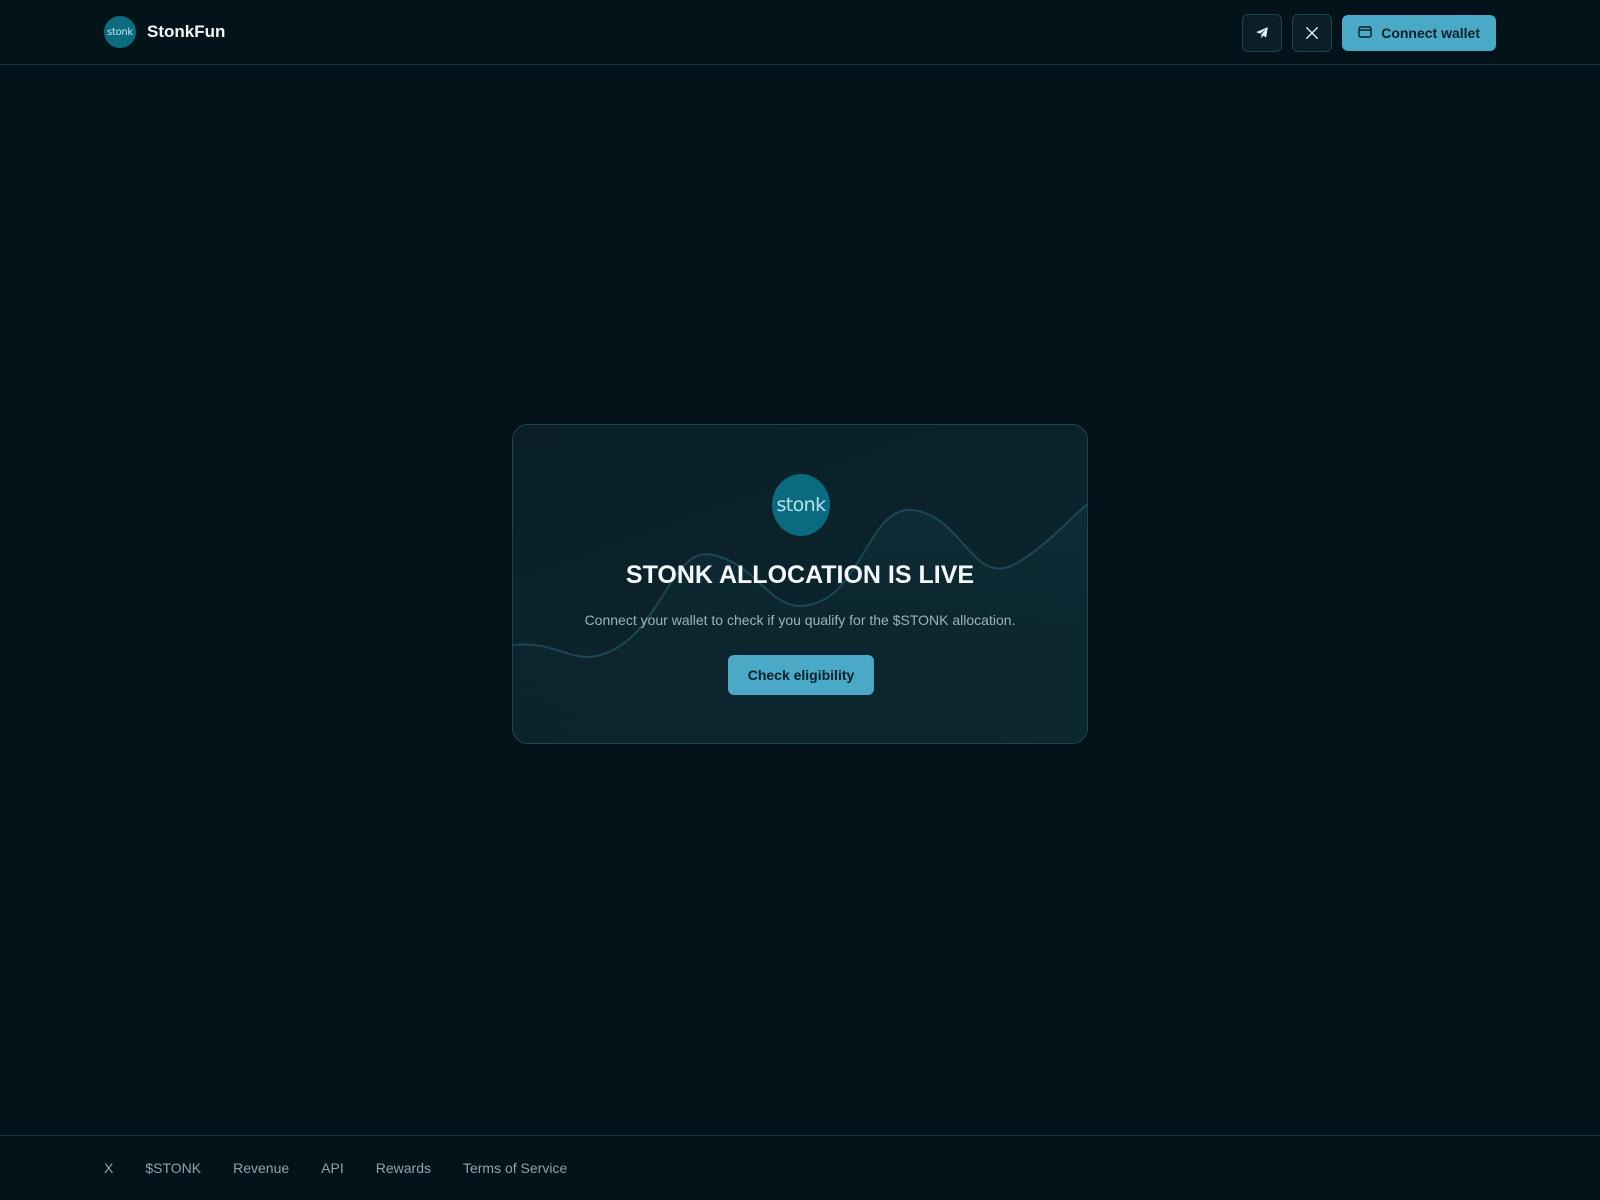  I want to click on x-icon, so click(1312, 33).